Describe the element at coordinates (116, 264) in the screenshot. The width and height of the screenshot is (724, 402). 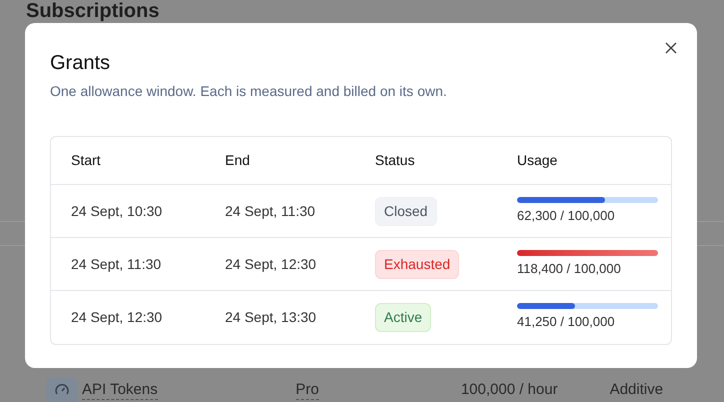
I see `start-cell-text: 24 Sept, 11:30` at that location.